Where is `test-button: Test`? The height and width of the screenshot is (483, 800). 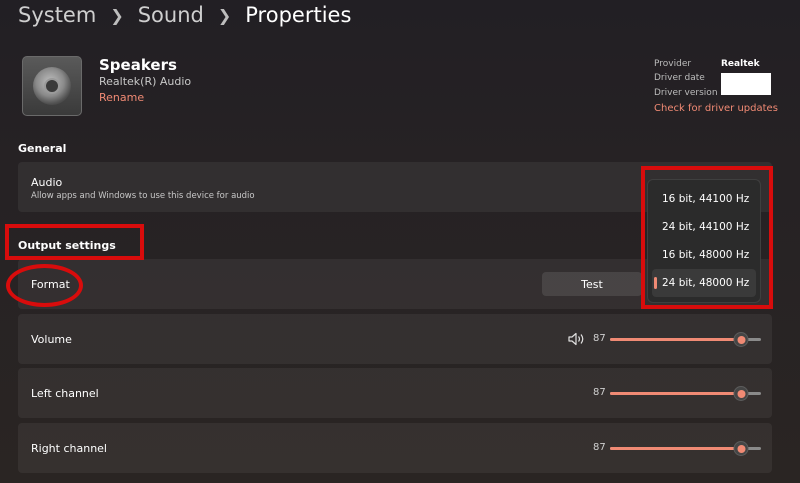
test-button: Test is located at coordinates (592, 284).